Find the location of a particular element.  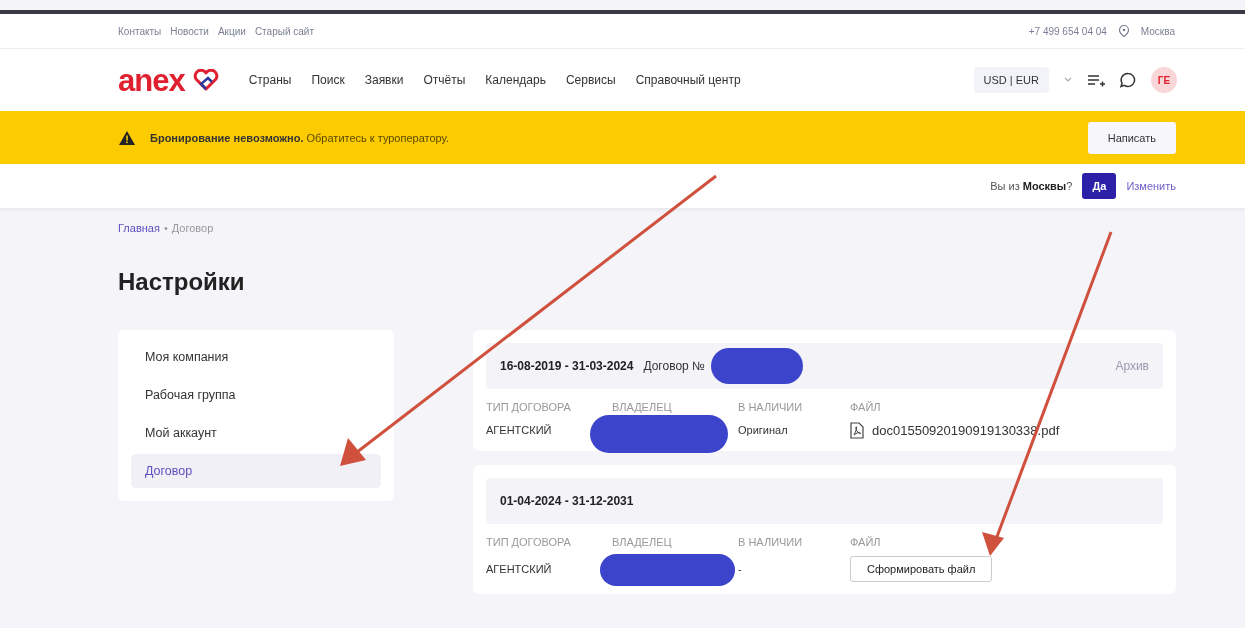

page-title: Настройки is located at coordinates (182, 282).